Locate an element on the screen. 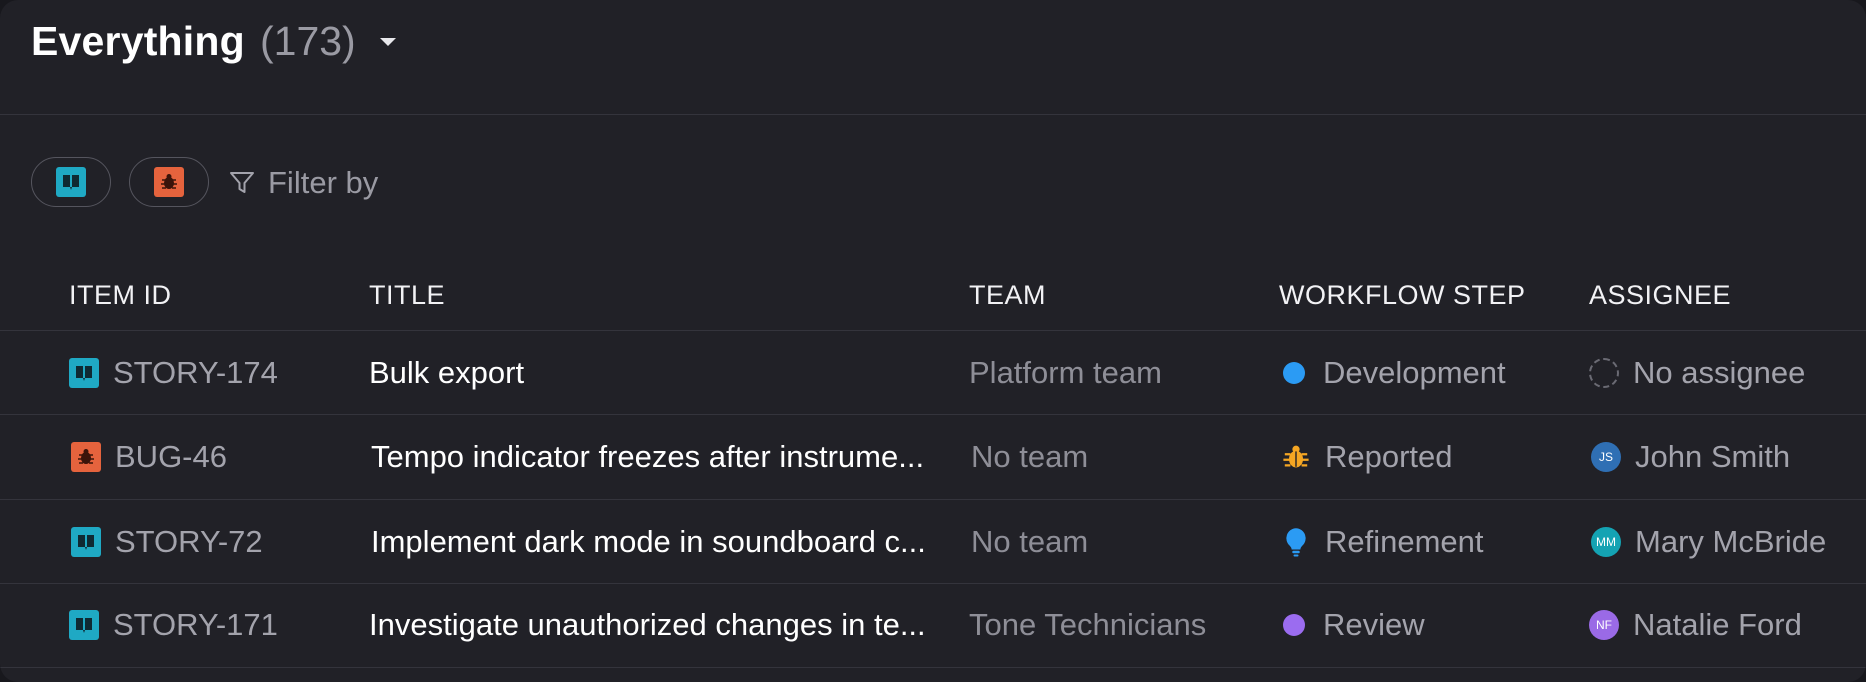  column-header-title: TITLE is located at coordinates (407, 295).